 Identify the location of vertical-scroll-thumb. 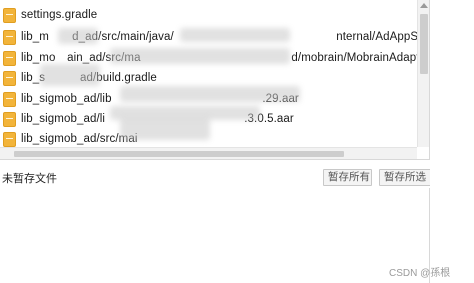
(424, 44).